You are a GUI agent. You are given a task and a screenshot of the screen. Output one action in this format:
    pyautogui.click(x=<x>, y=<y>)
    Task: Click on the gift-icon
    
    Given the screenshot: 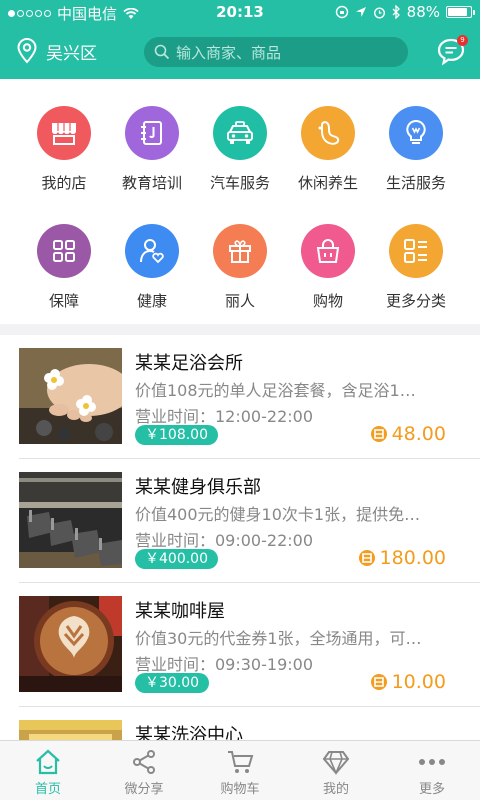 What is the action you would take?
    pyautogui.click(x=240, y=251)
    